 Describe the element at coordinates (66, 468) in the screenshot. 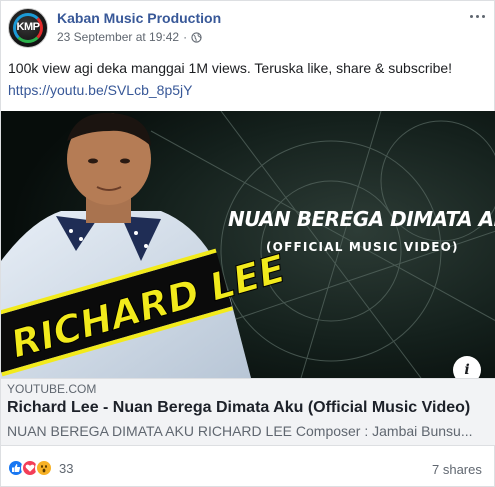

I see `reaction-count: 33` at that location.